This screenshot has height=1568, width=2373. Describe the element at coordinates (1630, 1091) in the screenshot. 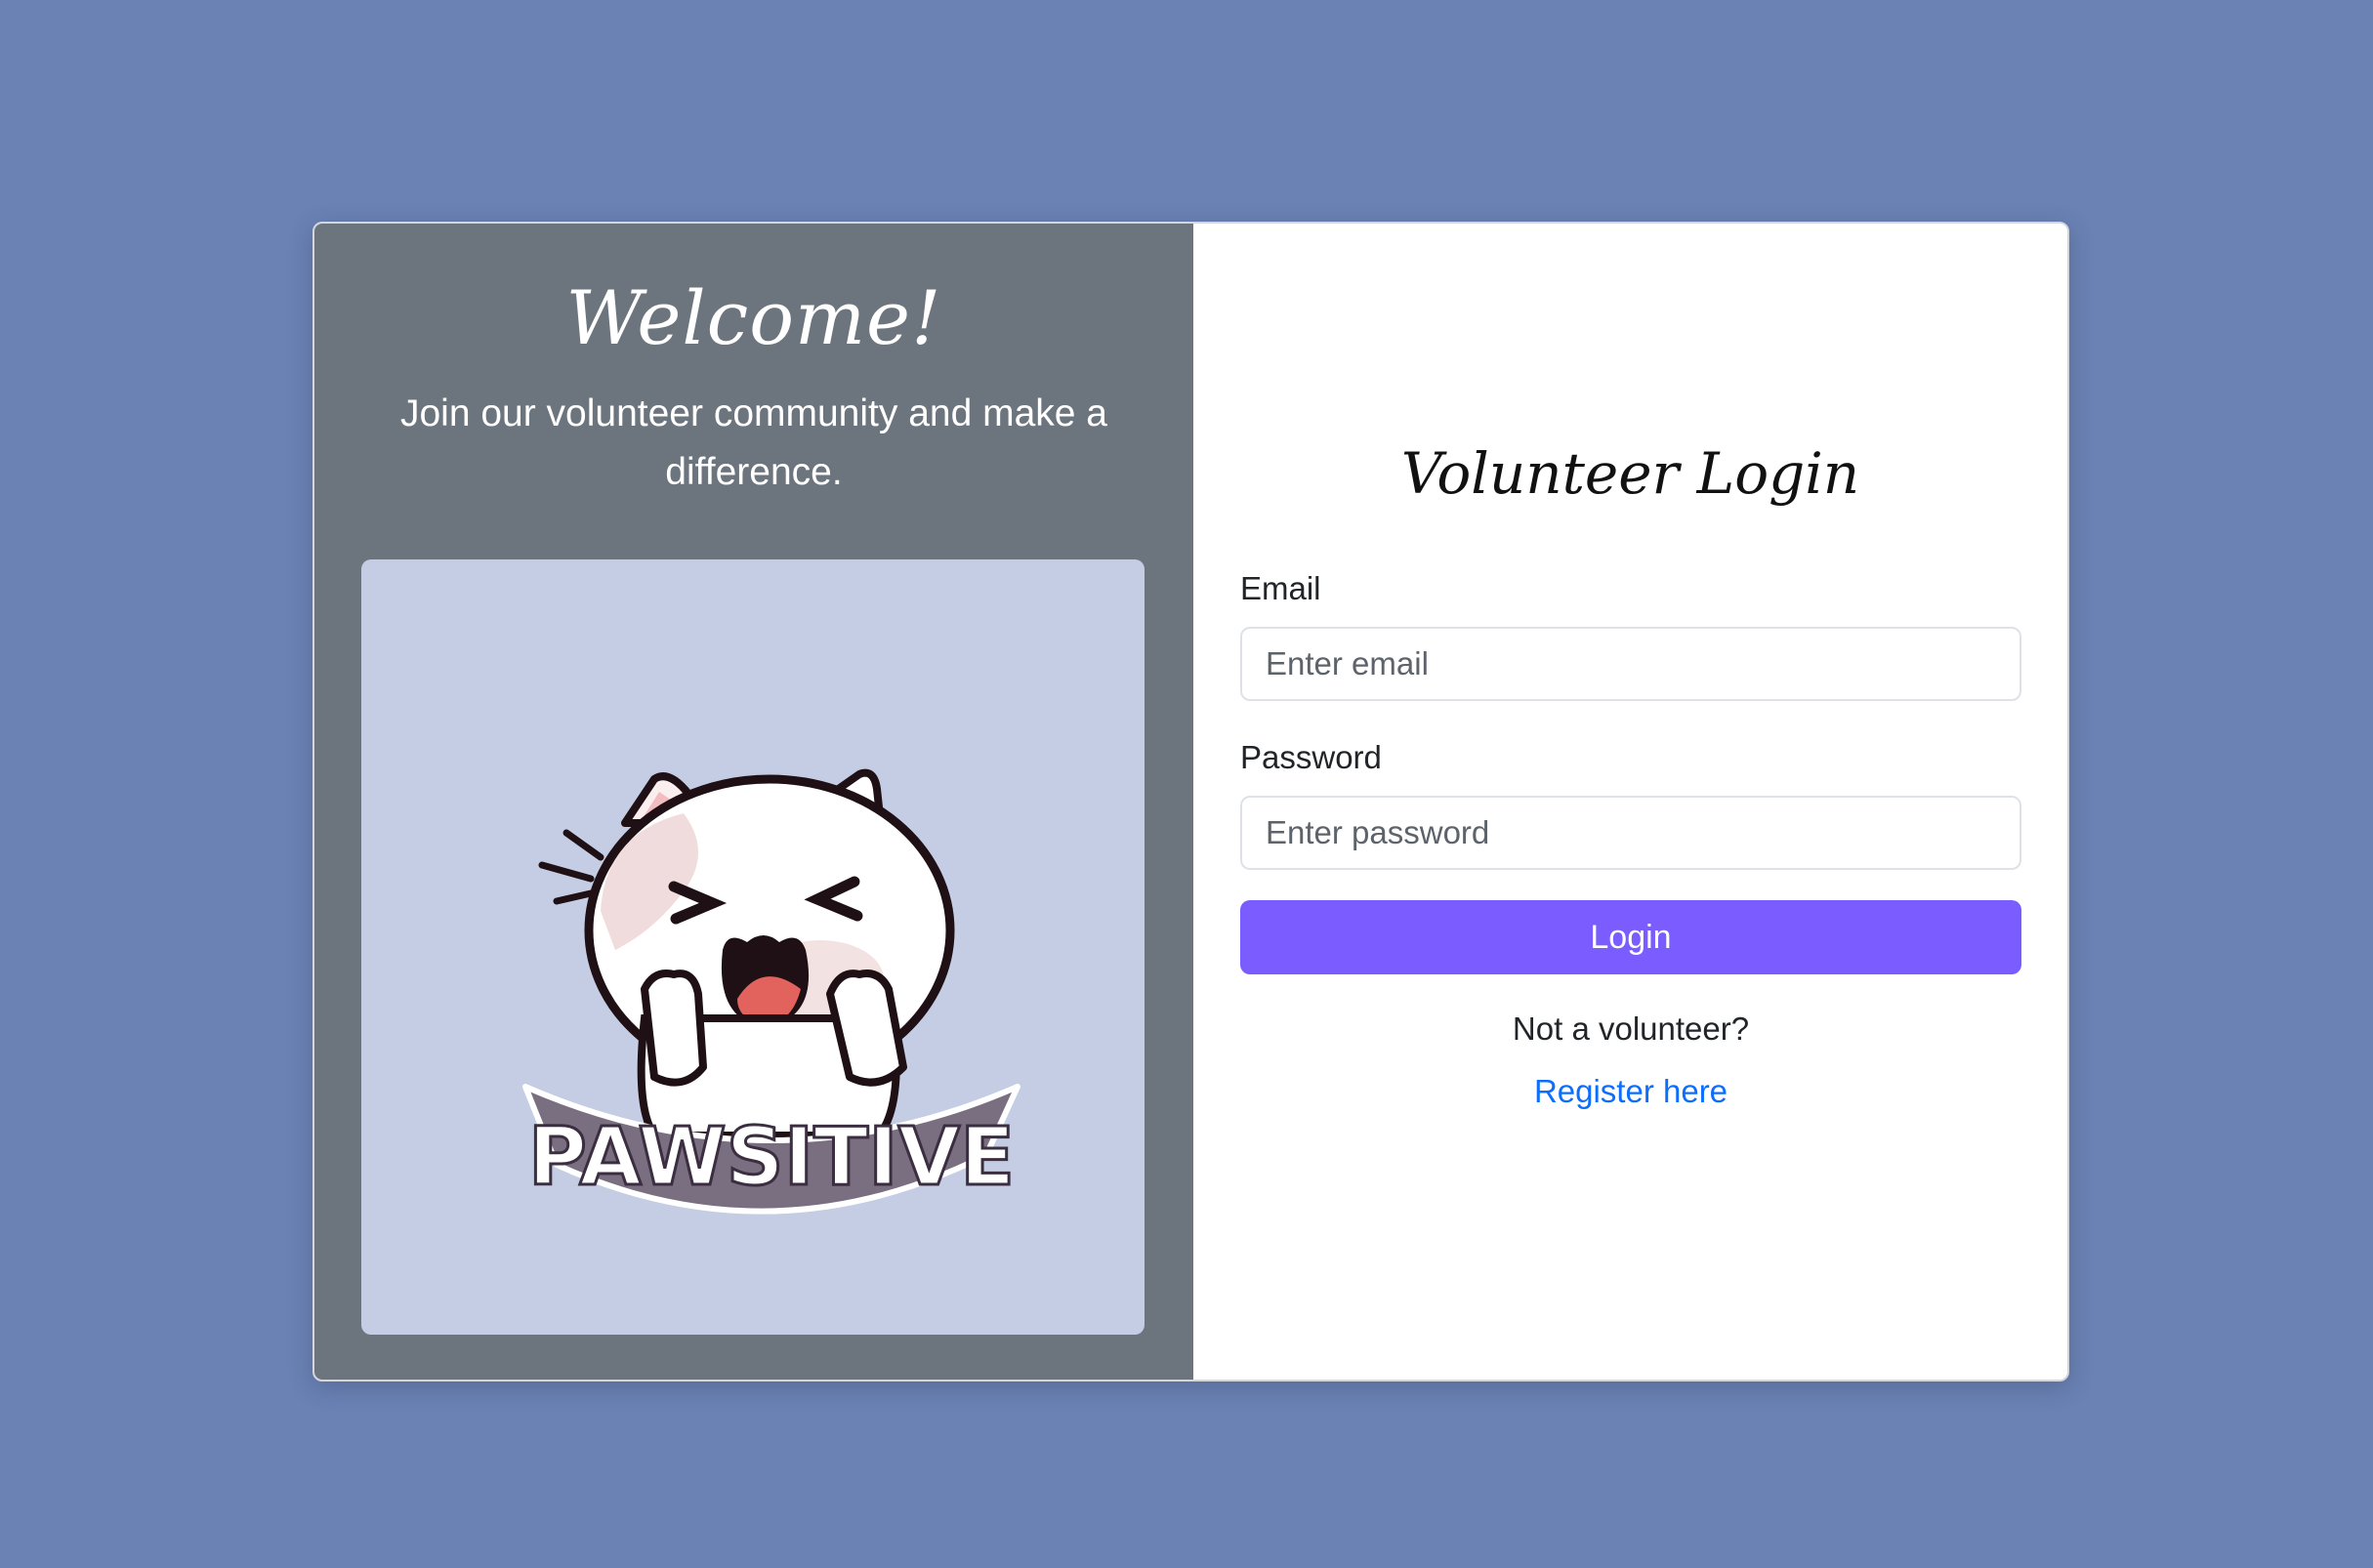

I see `register-link: Register here` at that location.